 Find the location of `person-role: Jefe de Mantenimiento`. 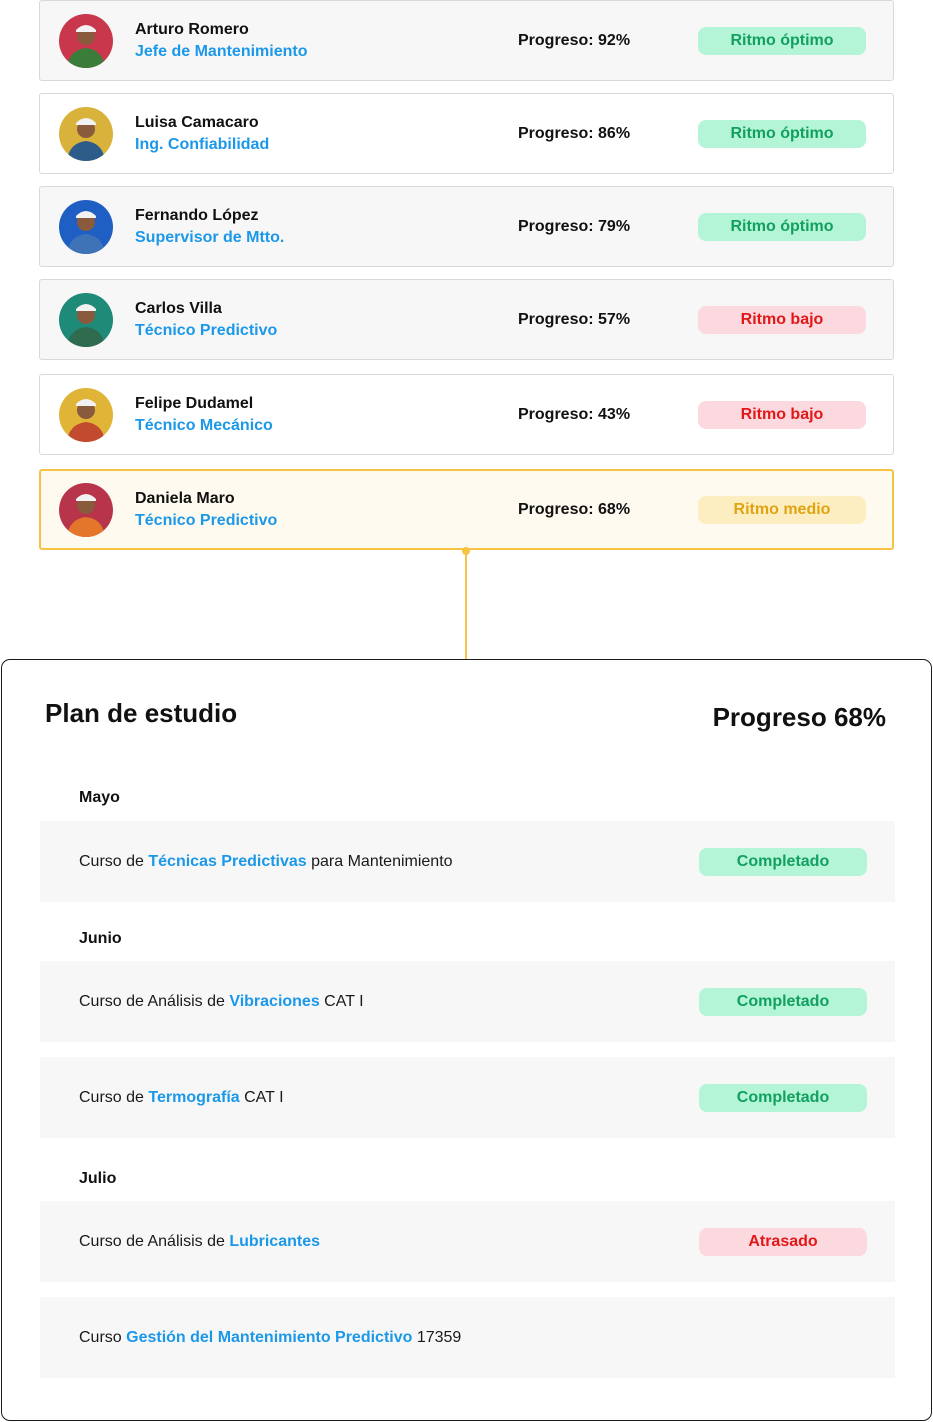

person-role: Jefe de Mantenimiento is located at coordinates (221, 51).